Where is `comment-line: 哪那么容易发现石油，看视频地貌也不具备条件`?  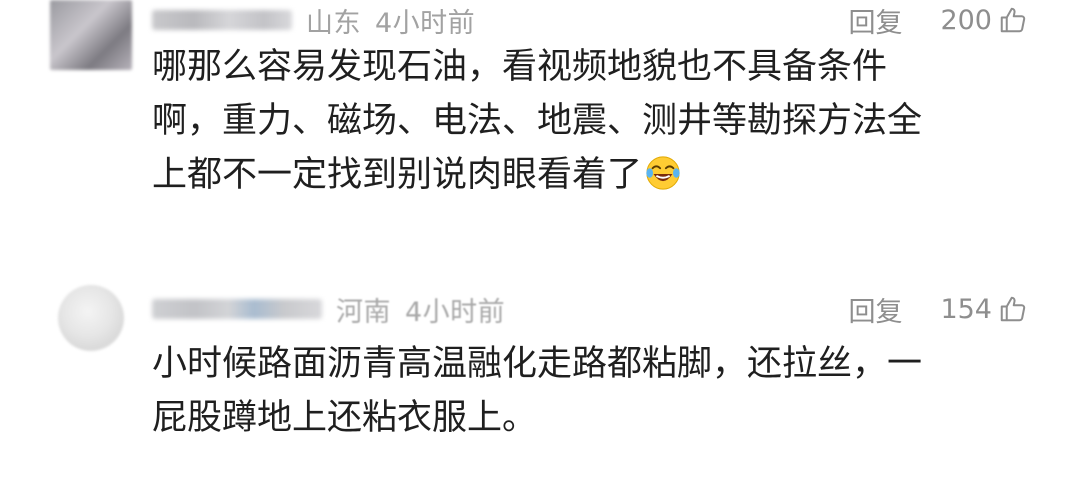
comment-line: 哪那么容易发现石油，看视频地貌也不具备条件 is located at coordinates (520, 67).